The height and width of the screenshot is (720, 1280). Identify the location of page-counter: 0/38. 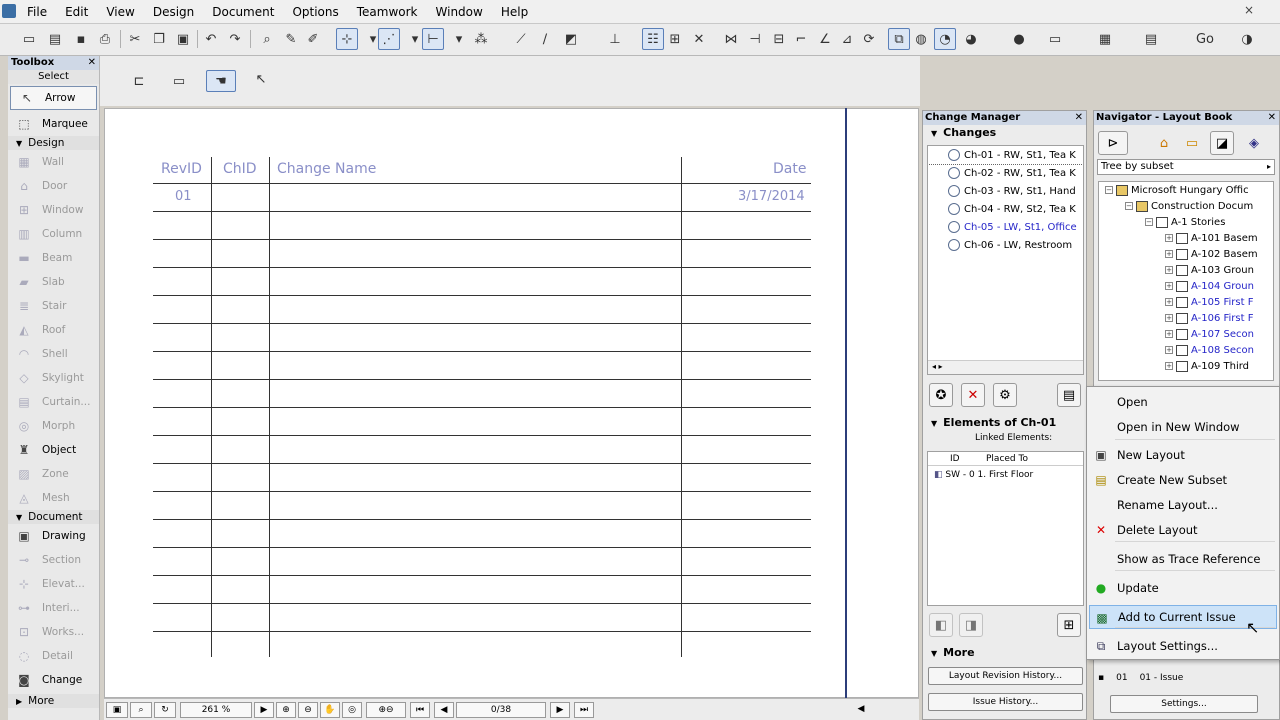
(501, 710).